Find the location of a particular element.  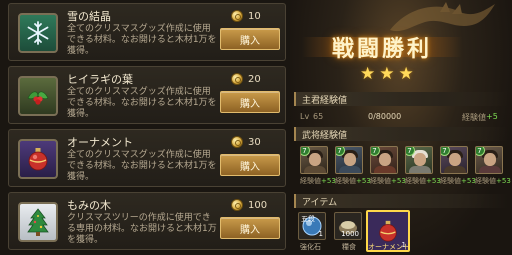

price: 10 is located at coordinates (246, 16).